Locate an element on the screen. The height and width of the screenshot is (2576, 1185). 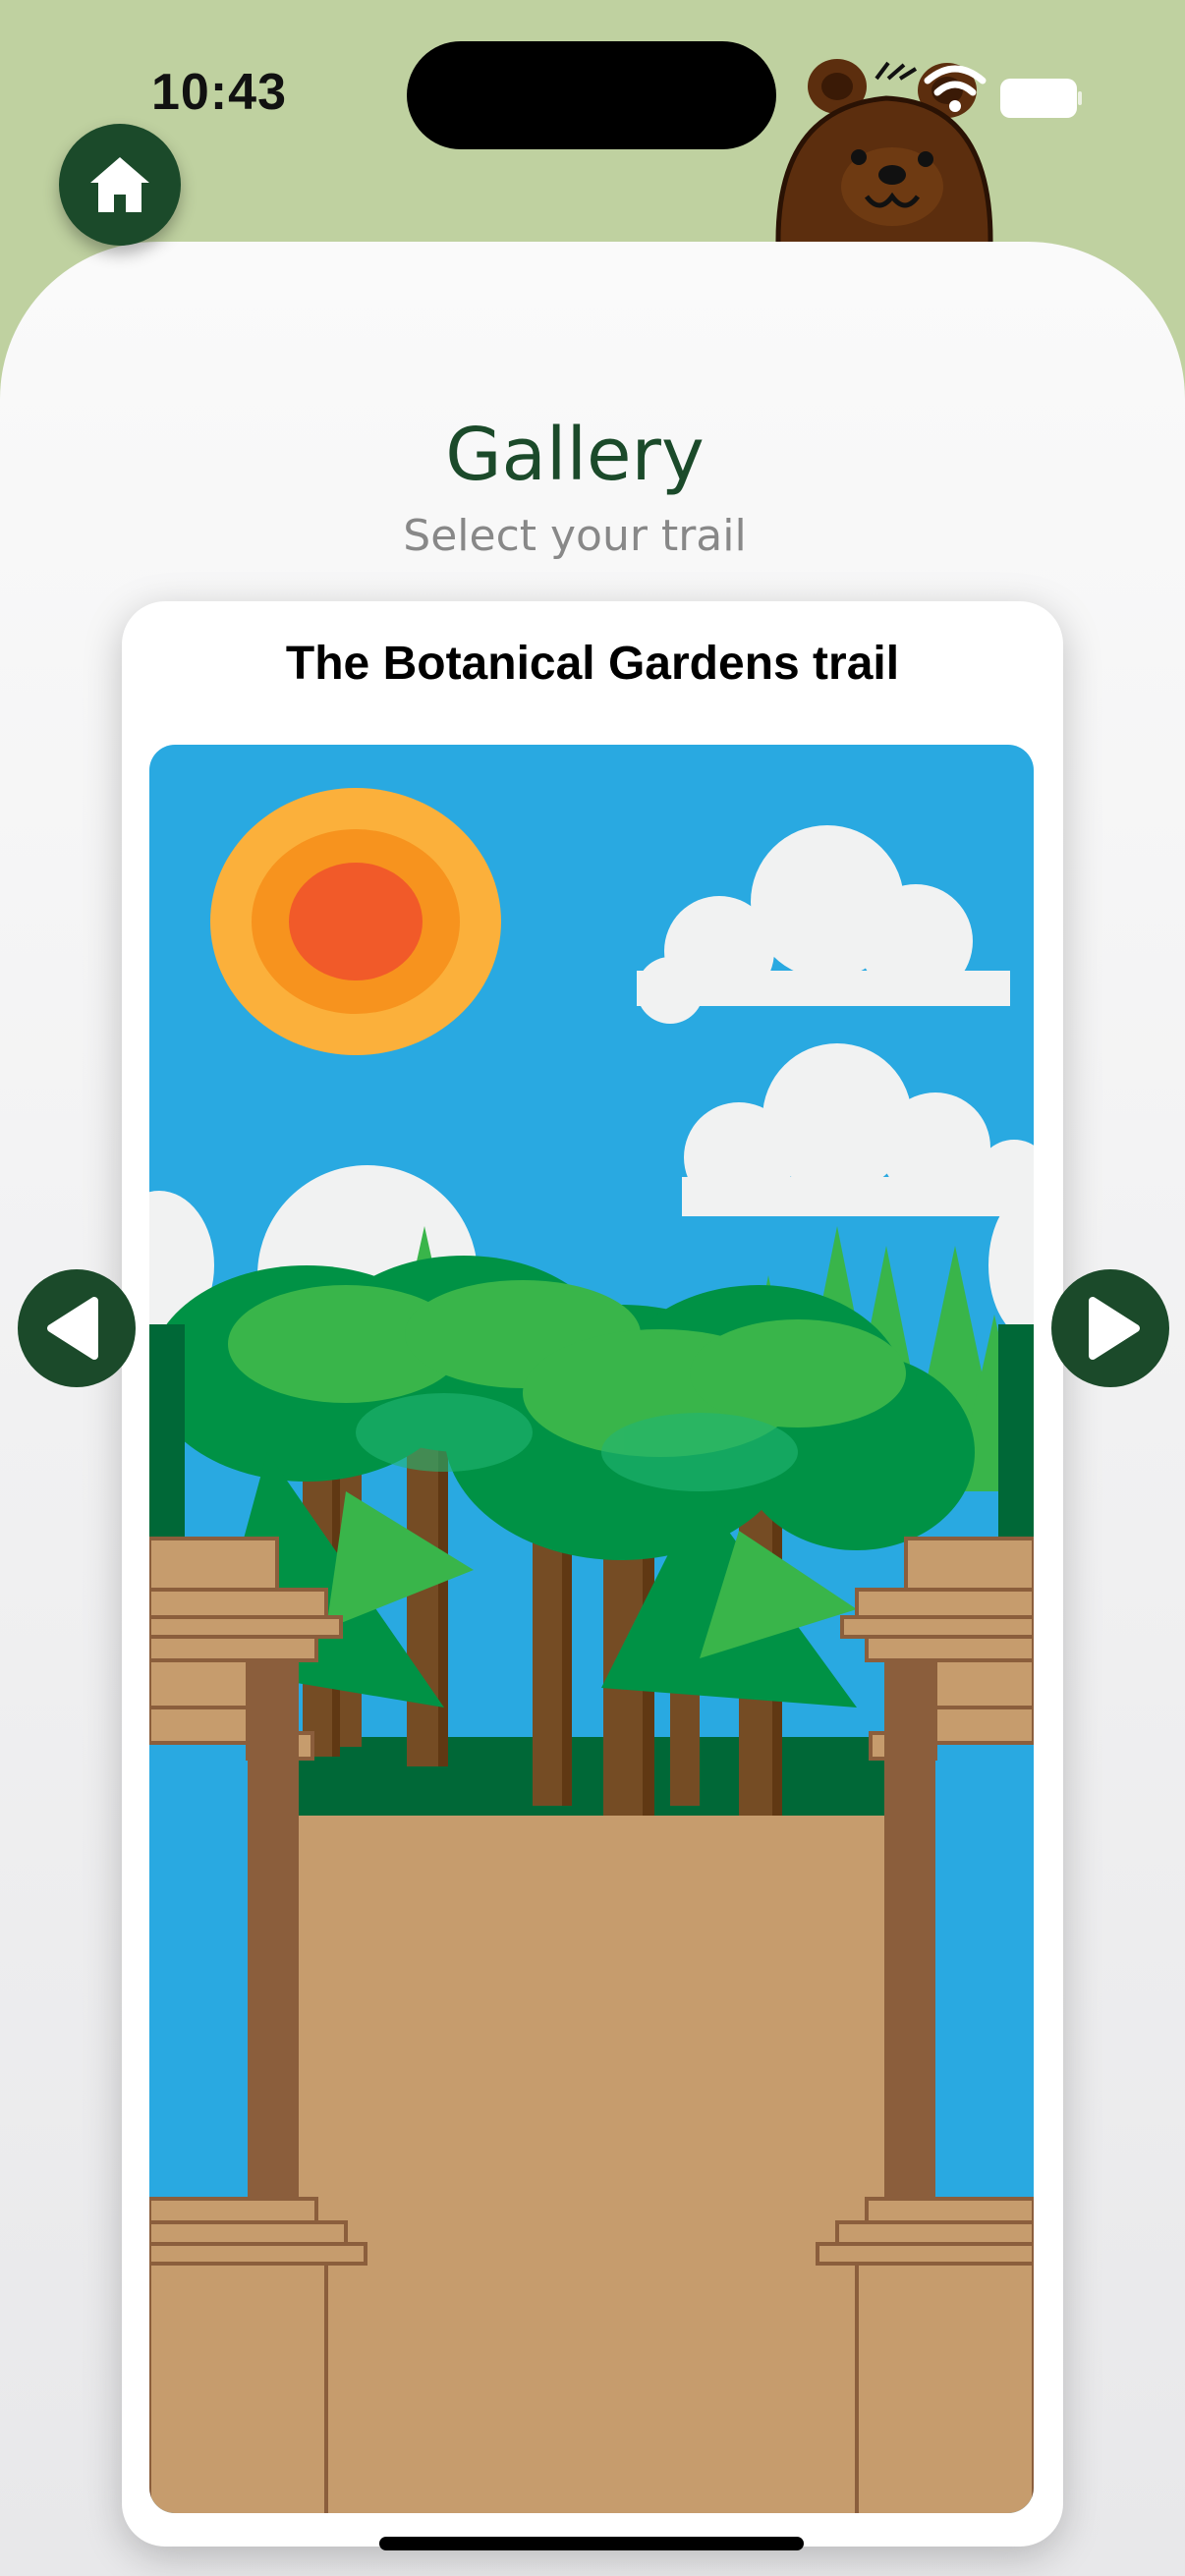
home-icon is located at coordinates (120, 184).